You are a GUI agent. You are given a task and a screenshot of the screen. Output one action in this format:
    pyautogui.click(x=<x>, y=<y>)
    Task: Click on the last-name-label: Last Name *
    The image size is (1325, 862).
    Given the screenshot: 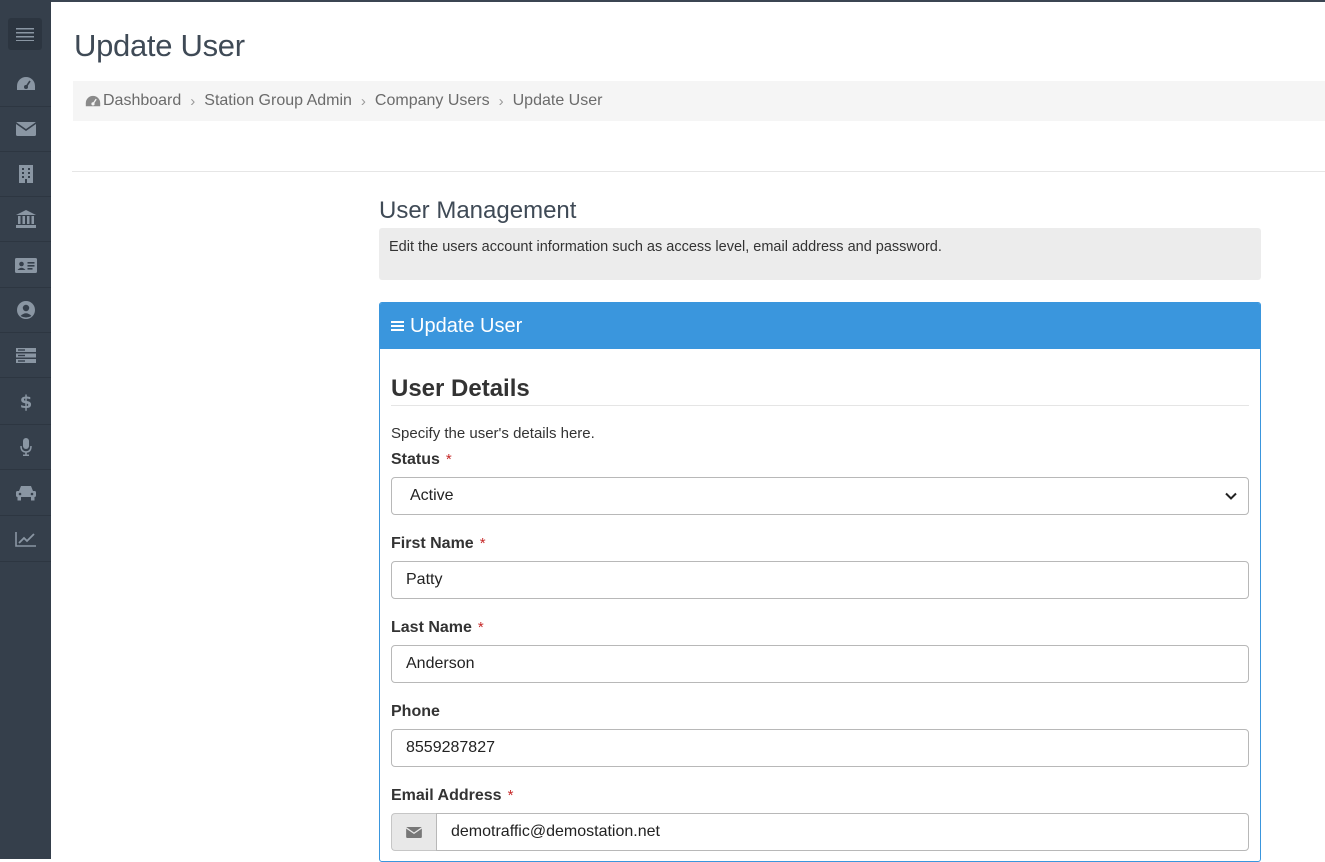 What is the action you would take?
    pyautogui.click(x=437, y=628)
    